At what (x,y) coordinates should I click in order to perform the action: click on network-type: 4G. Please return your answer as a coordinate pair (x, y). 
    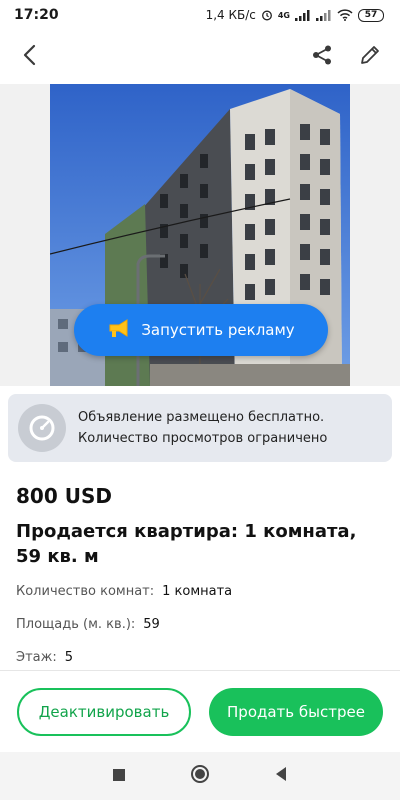
    Looking at the image, I should click on (283, 15).